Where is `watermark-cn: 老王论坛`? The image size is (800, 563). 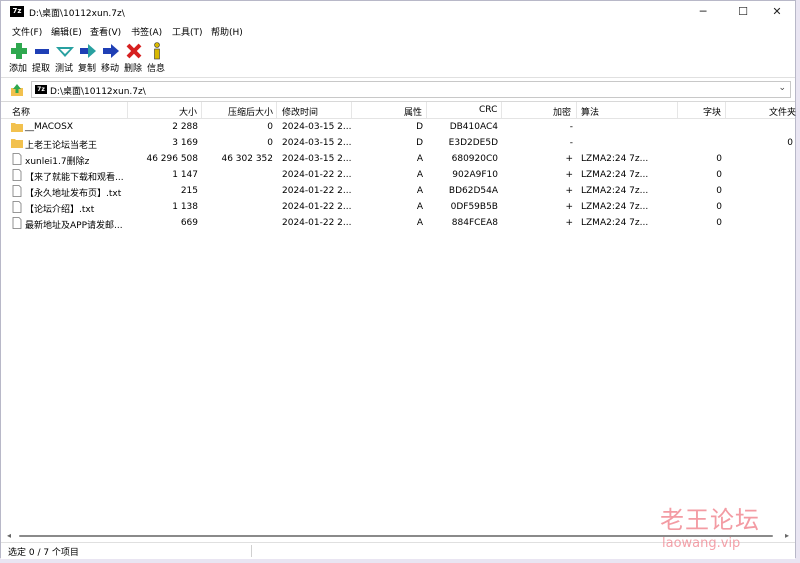 watermark-cn: 老王论坛 is located at coordinates (710, 520).